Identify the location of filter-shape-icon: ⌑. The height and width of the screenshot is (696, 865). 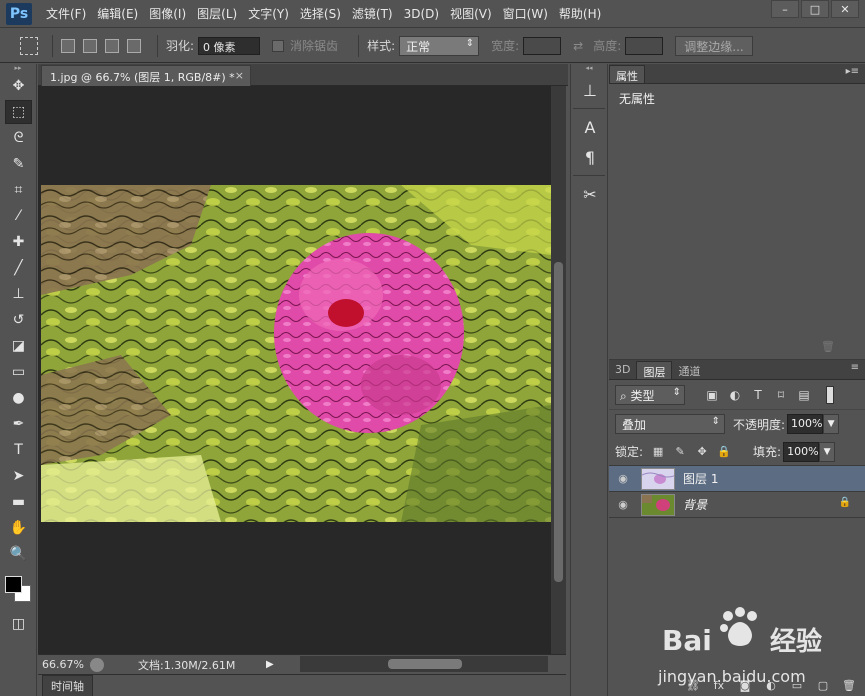
(781, 395).